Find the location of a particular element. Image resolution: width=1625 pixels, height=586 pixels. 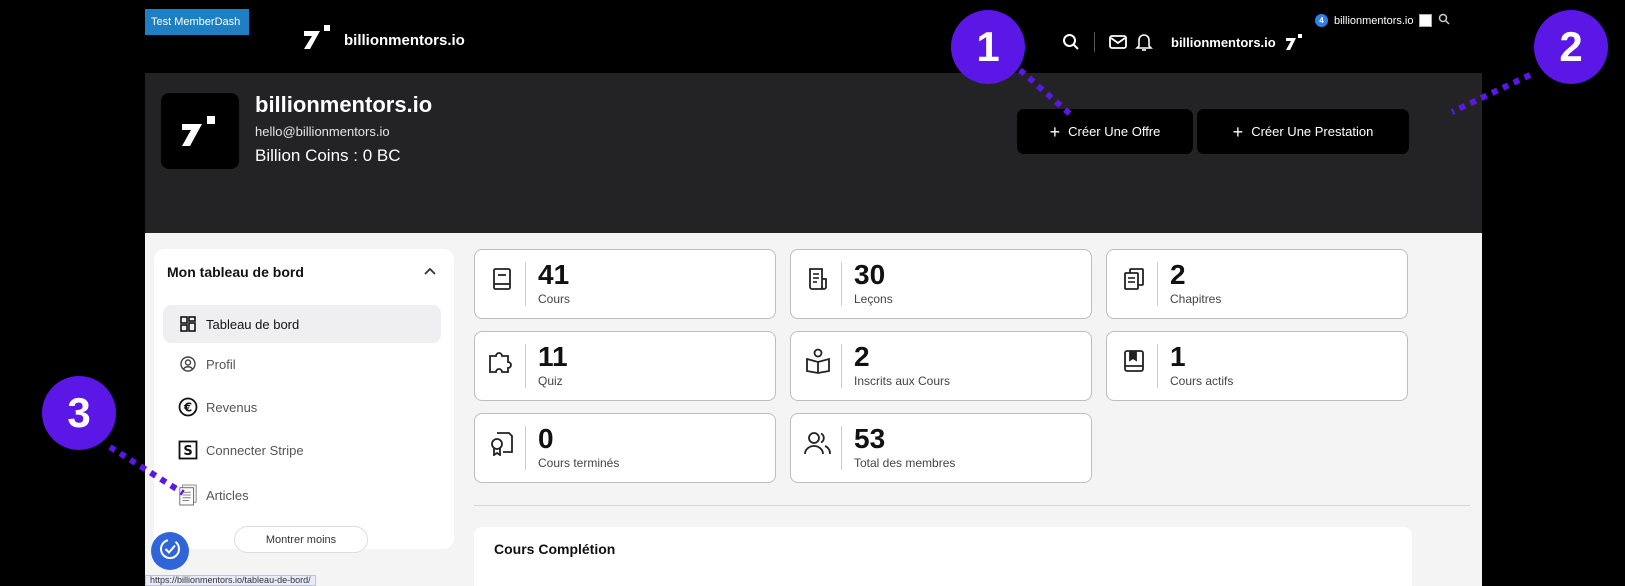

callout-2-connector is located at coordinates (1491, 93).